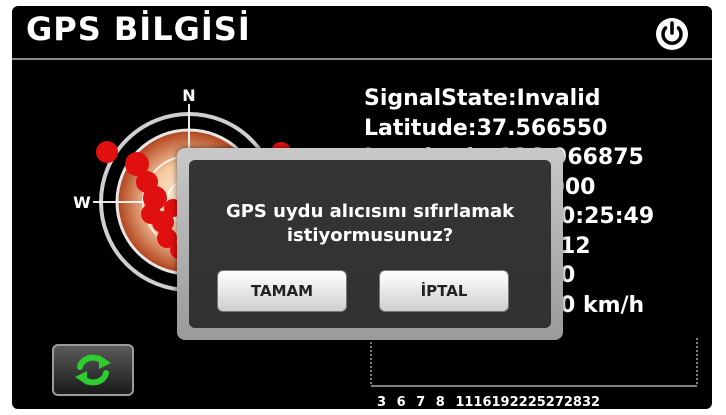  What do you see at coordinates (282, 291) in the screenshot?
I see `ok-button: TAMAM` at bounding box center [282, 291].